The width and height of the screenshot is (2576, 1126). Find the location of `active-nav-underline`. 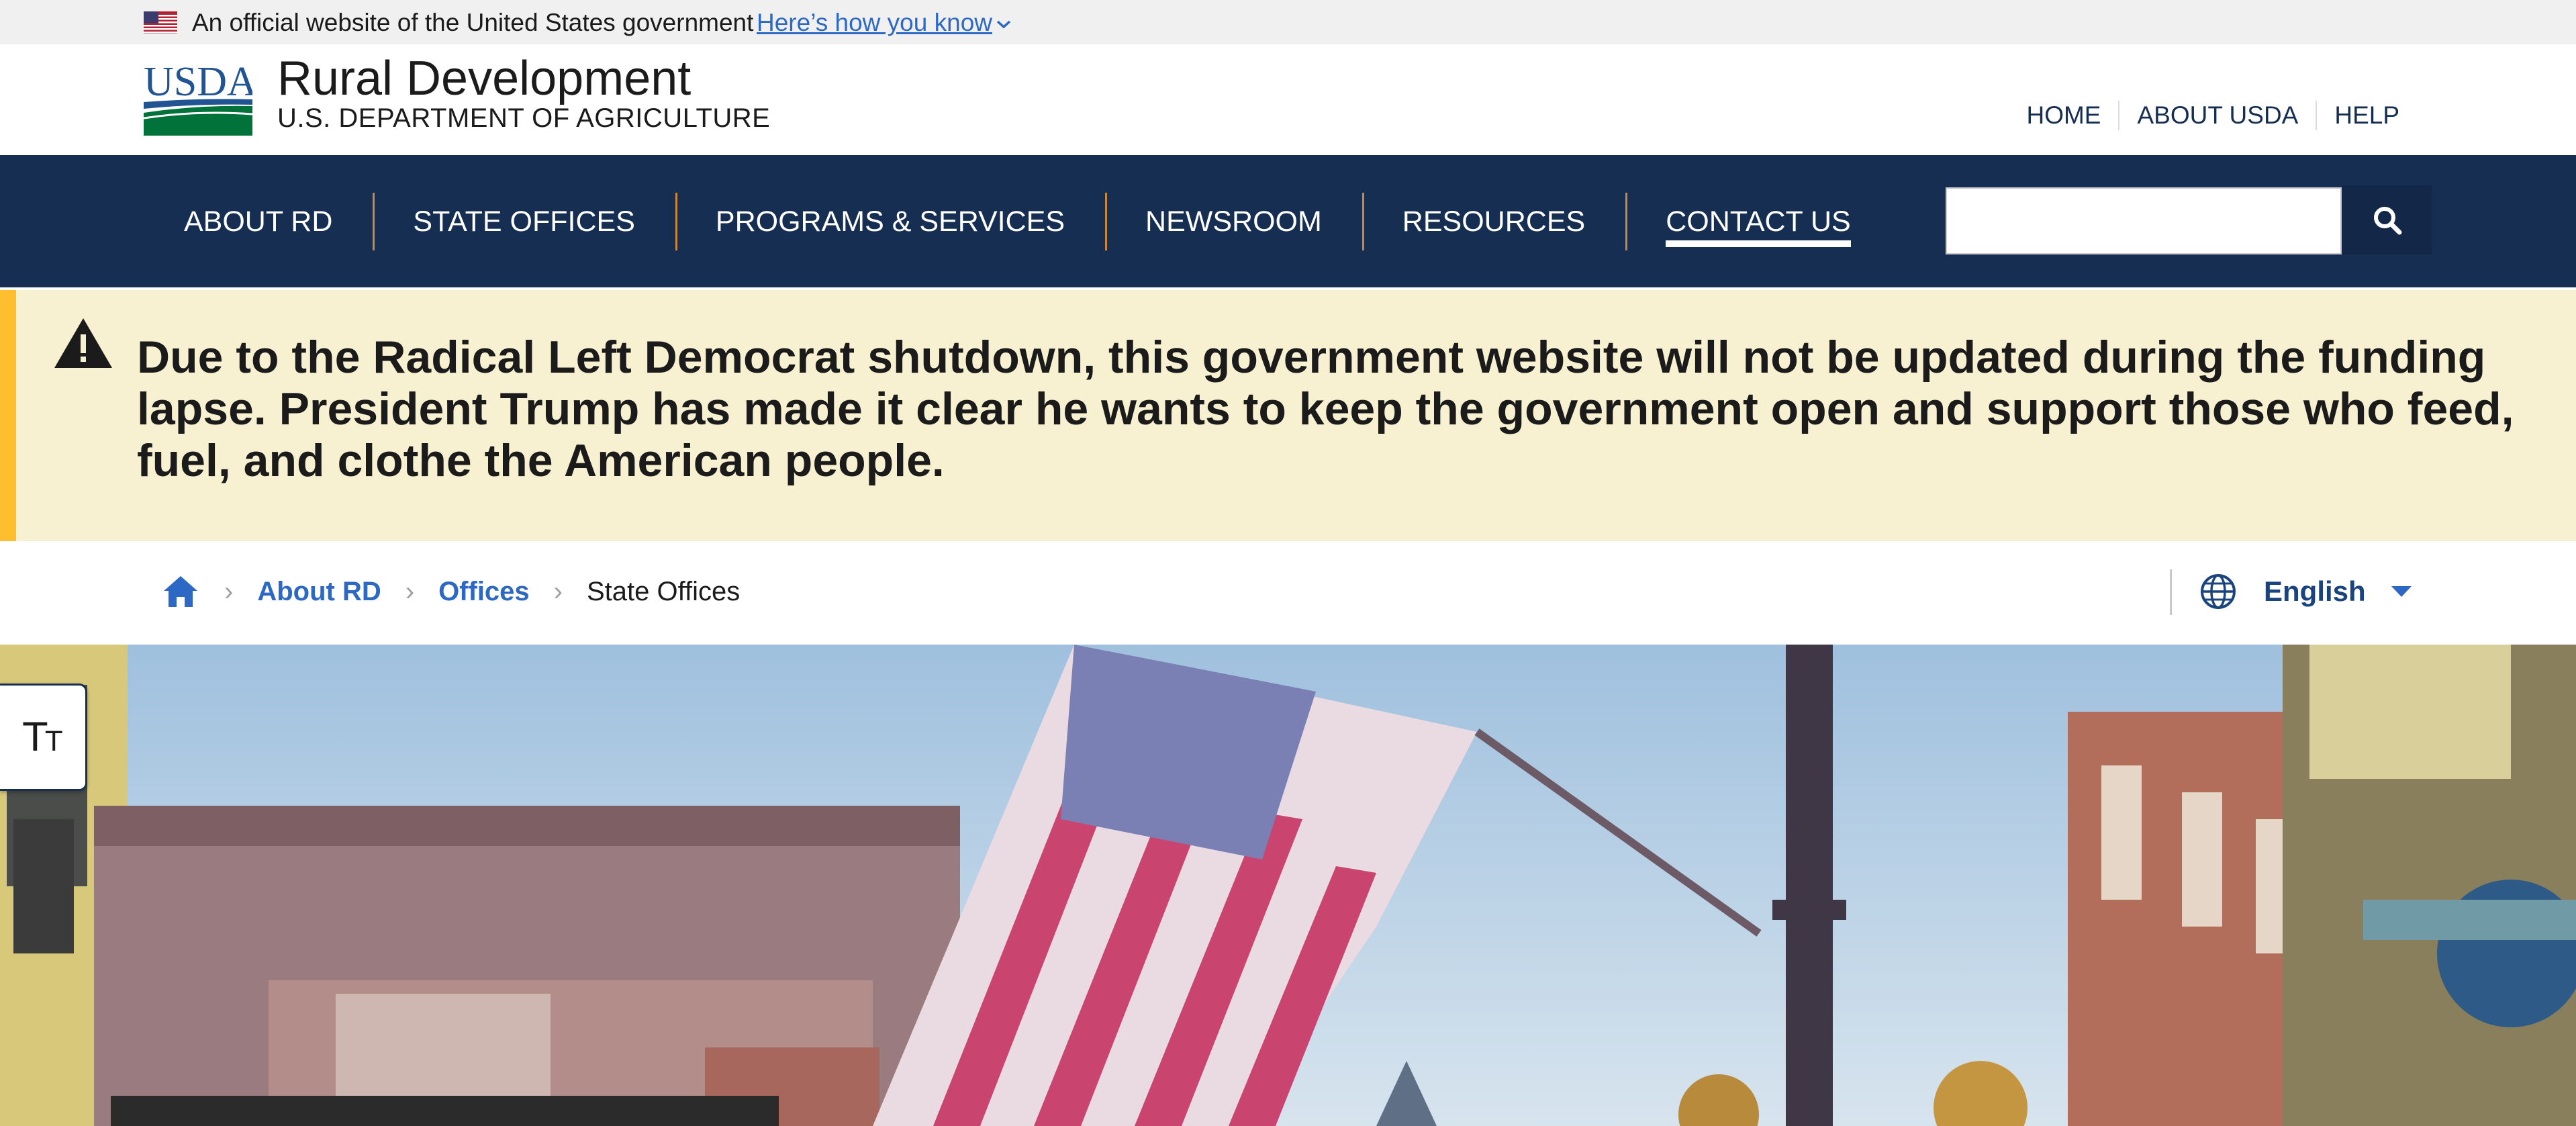

active-nav-underline is located at coordinates (1758, 244).